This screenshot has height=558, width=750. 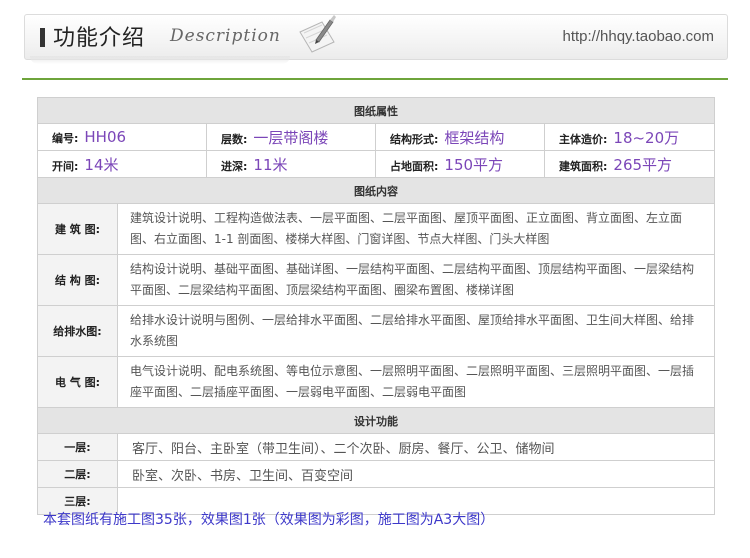 I want to click on page-title: 功能介绍, so click(x=99, y=38).